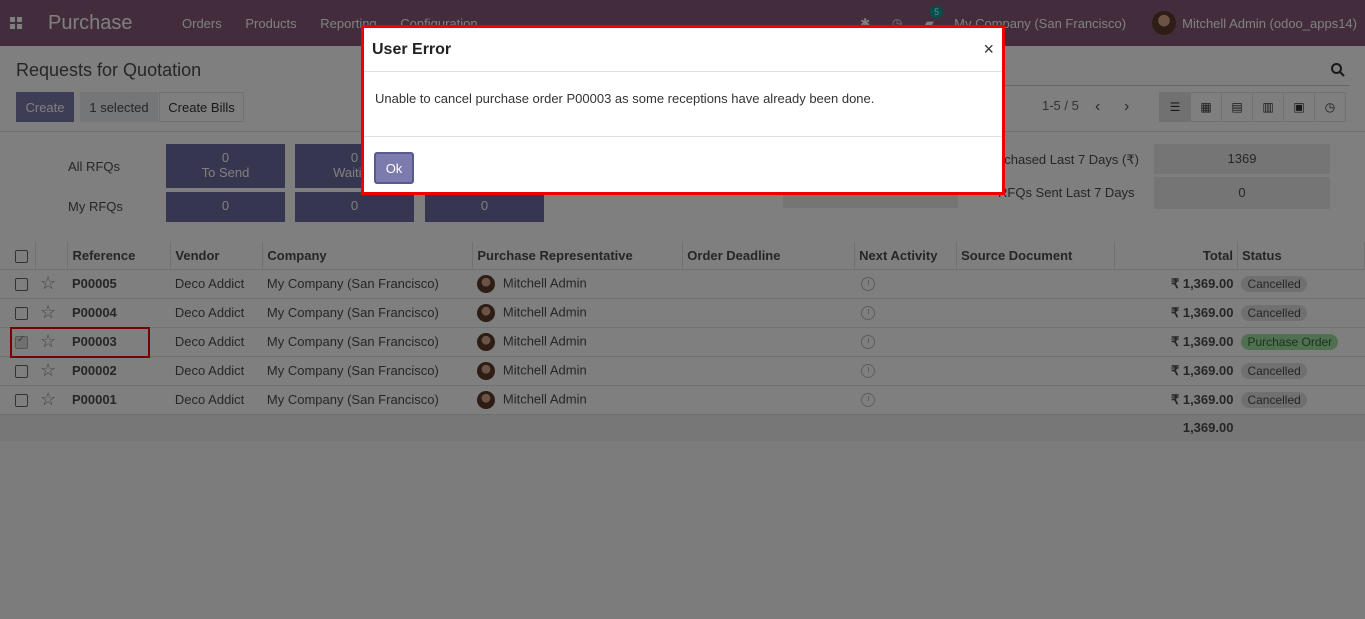  I want to click on modal-footer: Ok, so click(683, 168).